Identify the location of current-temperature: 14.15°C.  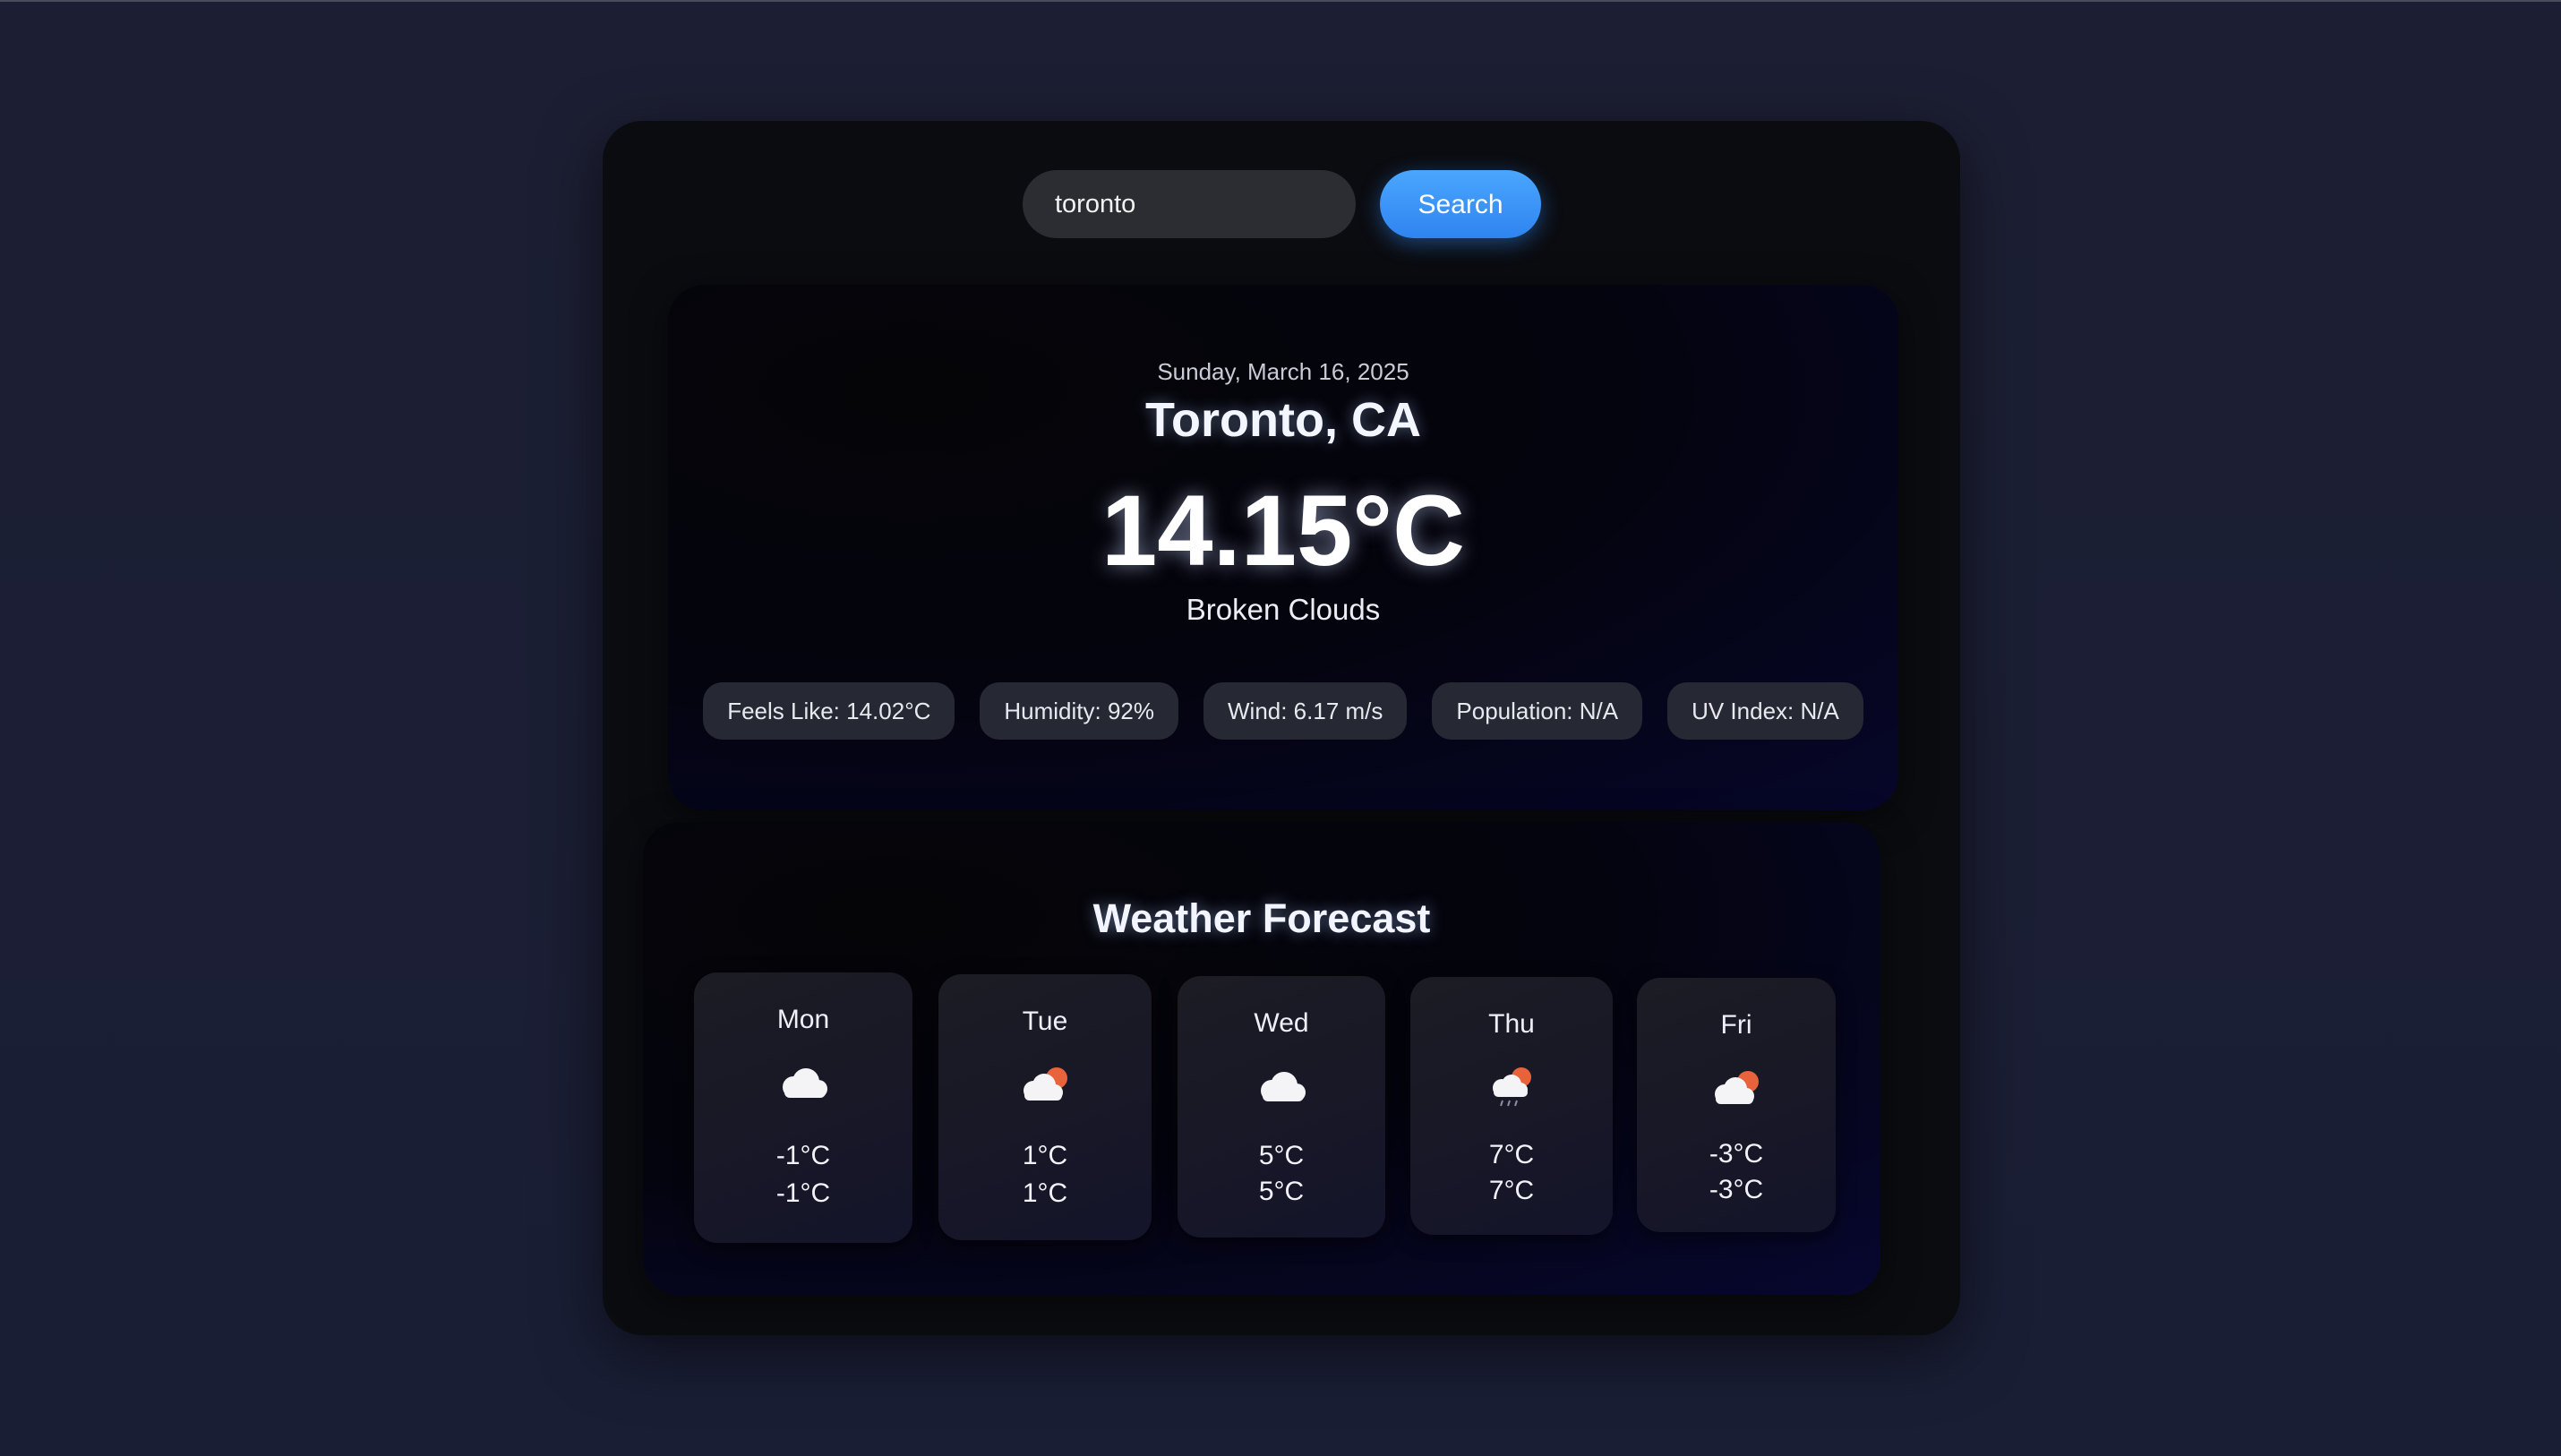
(1283, 531).